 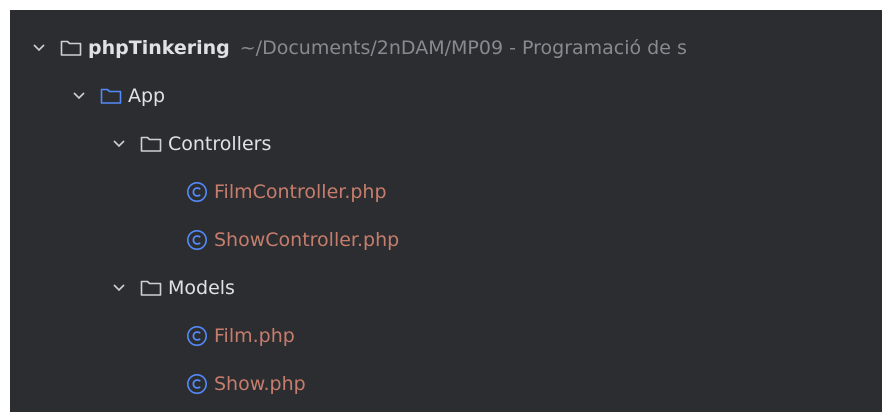 What do you see at coordinates (159, 48) in the screenshot?
I see `project-name: phpTinkering` at bounding box center [159, 48].